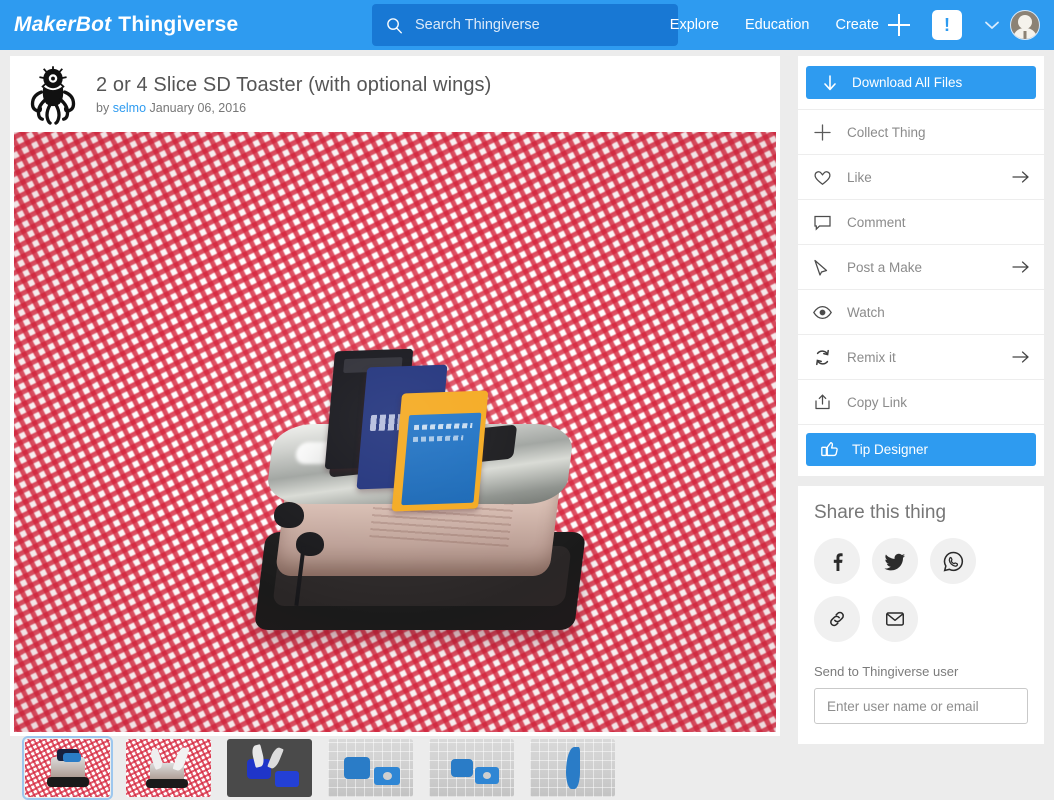 The height and width of the screenshot is (800, 1054). Describe the element at coordinates (821, 267) in the screenshot. I see `make-icon` at that location.